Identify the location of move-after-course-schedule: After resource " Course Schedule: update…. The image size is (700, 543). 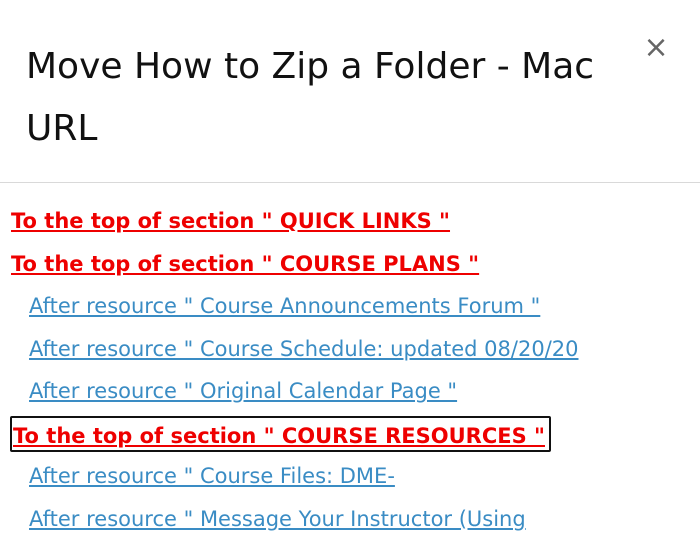
(350, 349).